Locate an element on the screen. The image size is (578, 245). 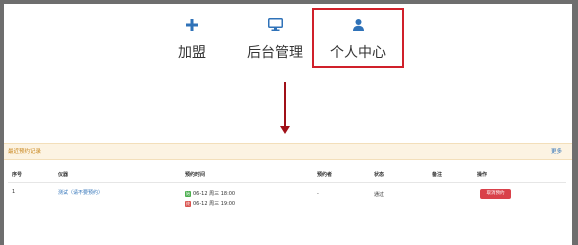
column-header: 预约时间 is located at coordinates (195, 175).